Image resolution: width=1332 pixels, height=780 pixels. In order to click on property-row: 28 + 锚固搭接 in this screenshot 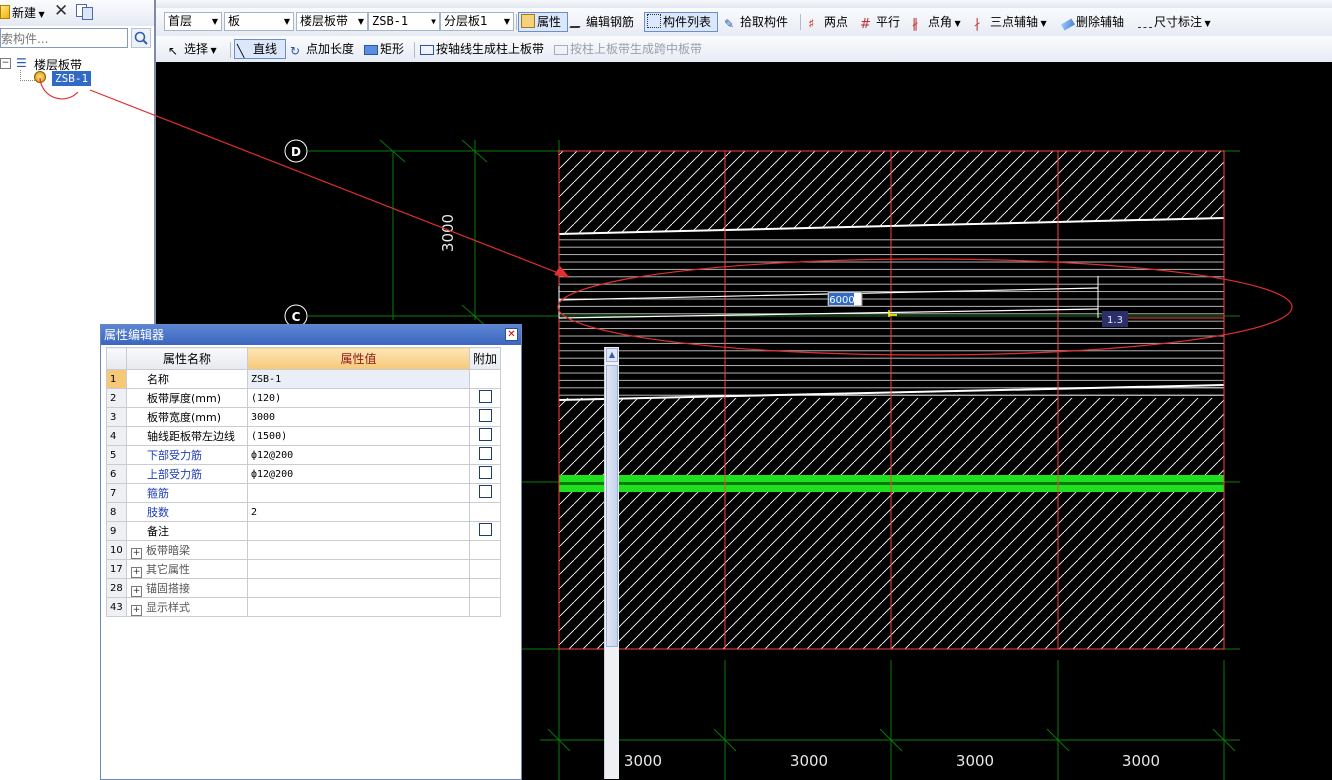, I will do `click(303, 588)`.